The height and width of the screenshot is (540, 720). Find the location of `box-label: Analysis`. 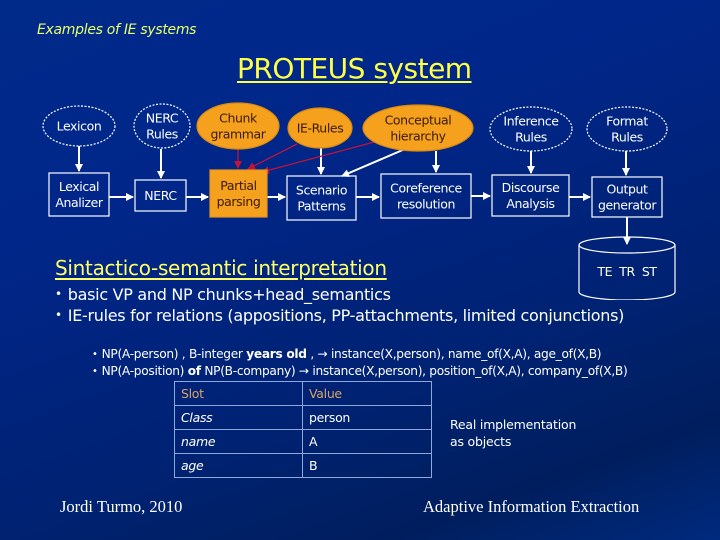

box-label: Analysis is located at coordinates (530, 203).